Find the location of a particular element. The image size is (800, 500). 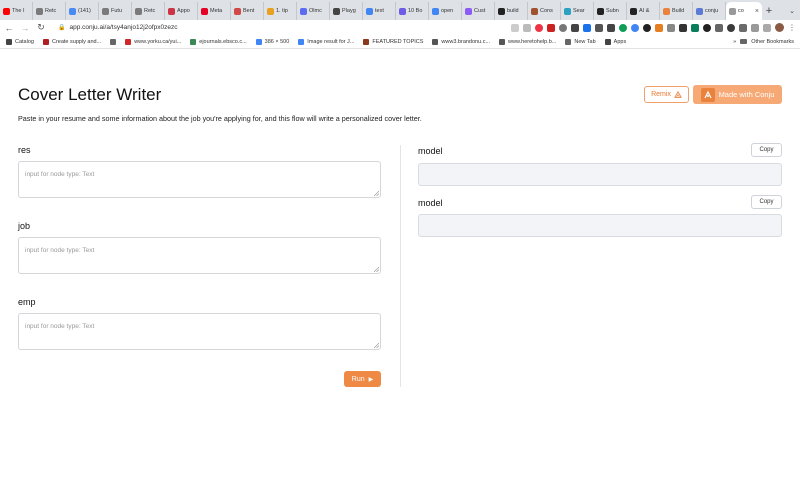

browser-tab: open is located at coordinates (445, 11).